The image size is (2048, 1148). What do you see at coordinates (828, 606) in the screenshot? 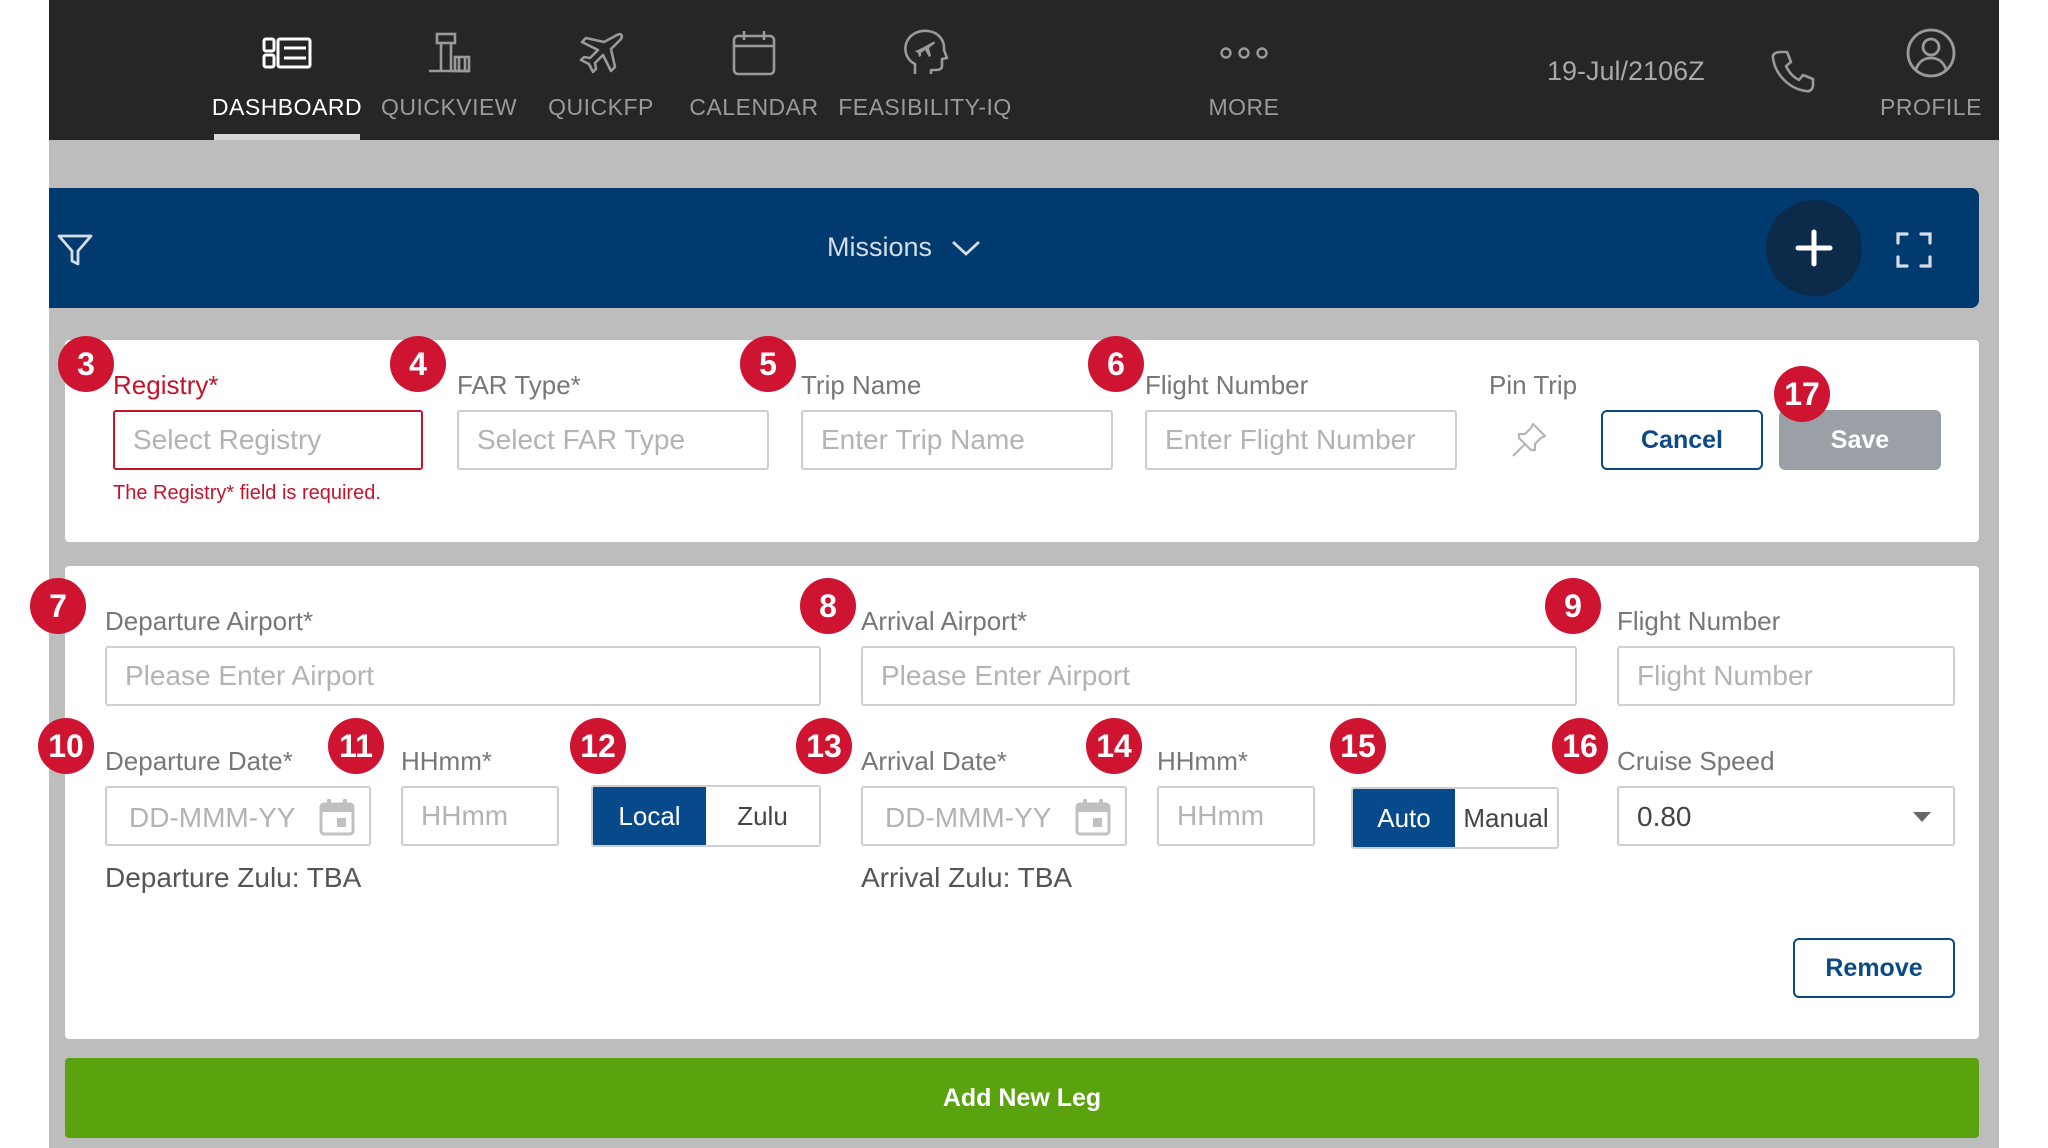
I see `callout-badge: 8` at bounding box center [828, 606].